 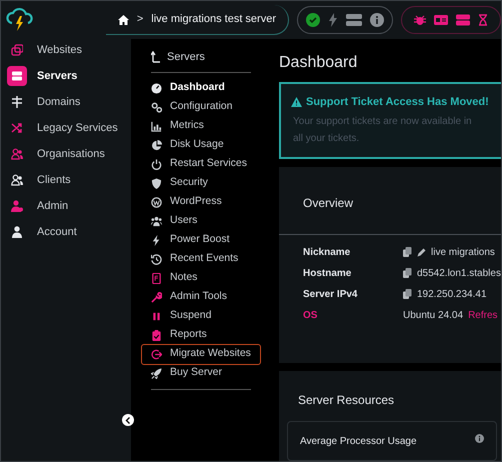 What do you see at coordinates (69, 206) in the screenshot?
I see `sidebar-item: Admin` at bounding box center [69, 206].